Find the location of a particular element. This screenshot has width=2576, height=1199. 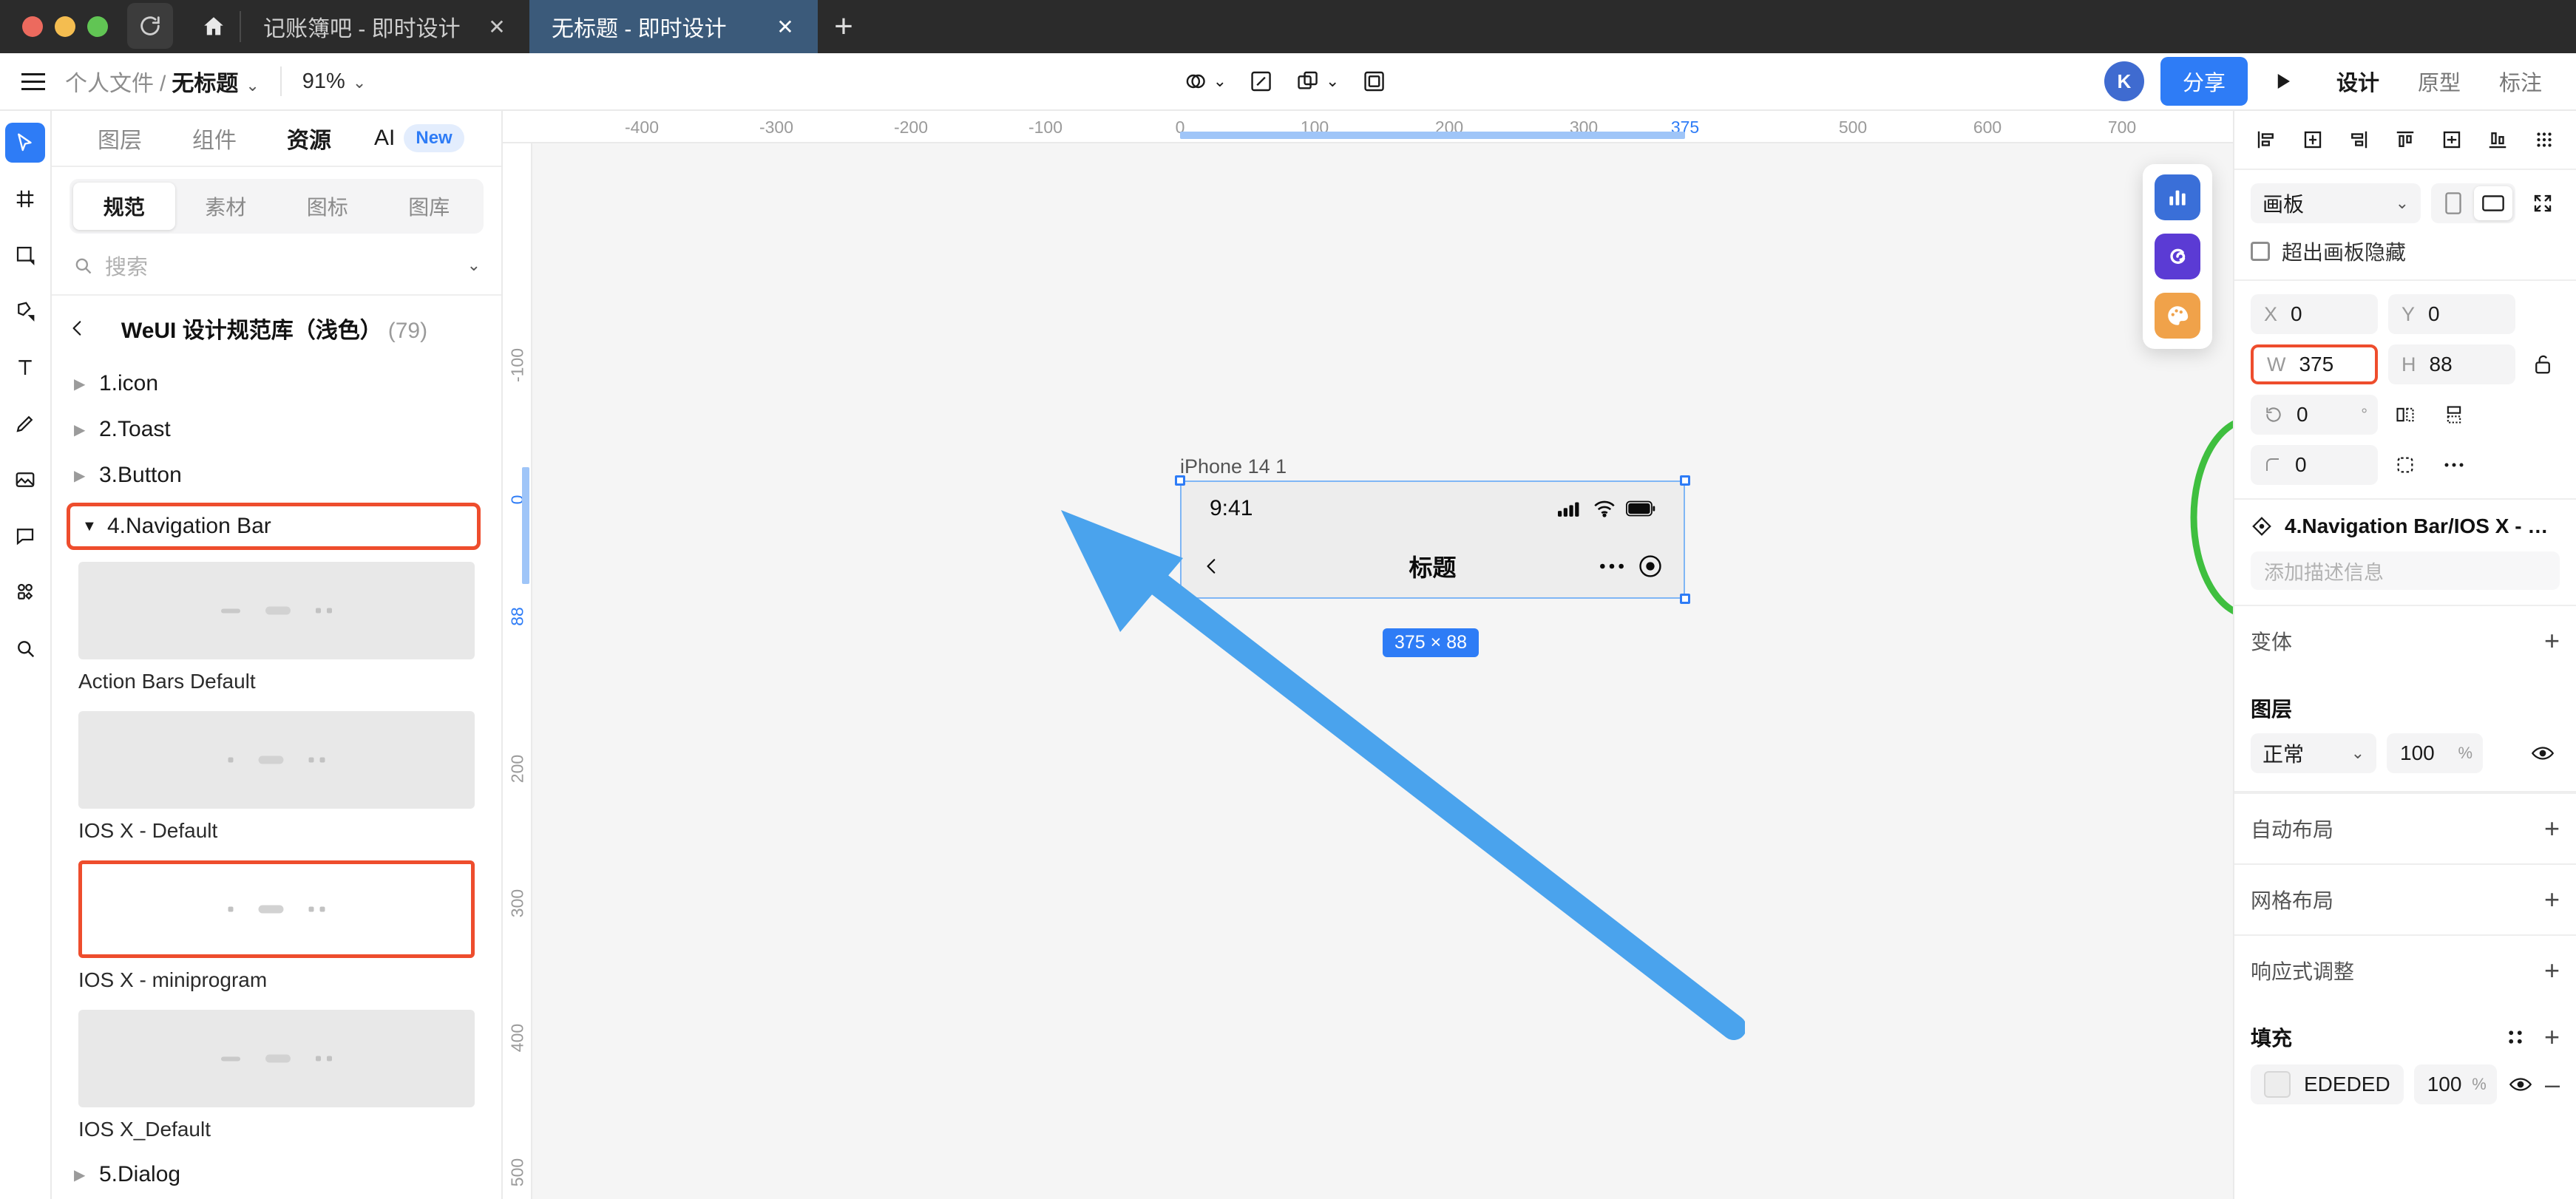

component-item-ios-x-miniprogram: IOS X - miniprogram is located at coordinates (276, 927).